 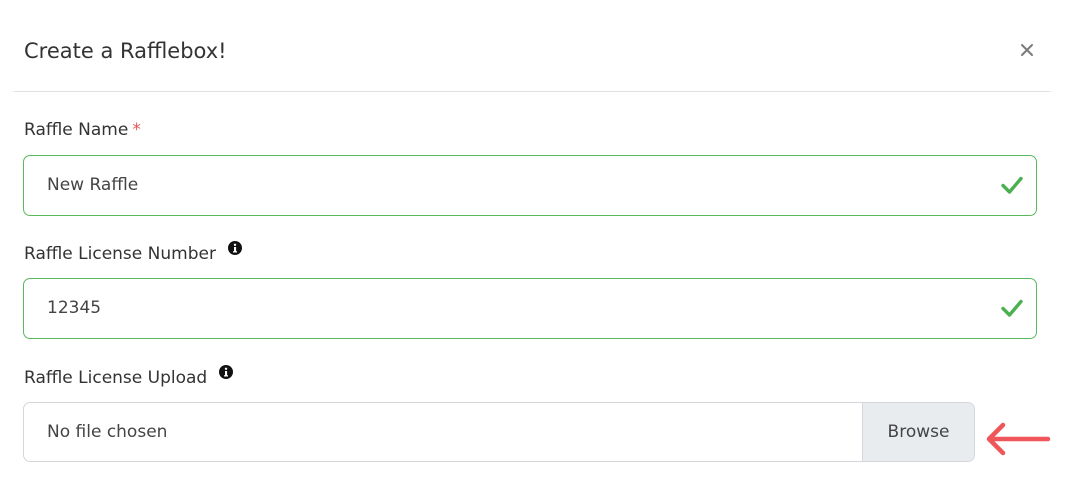 I want to click on raffle-name-label: Raffle Name *, so click(x=82, y=130).